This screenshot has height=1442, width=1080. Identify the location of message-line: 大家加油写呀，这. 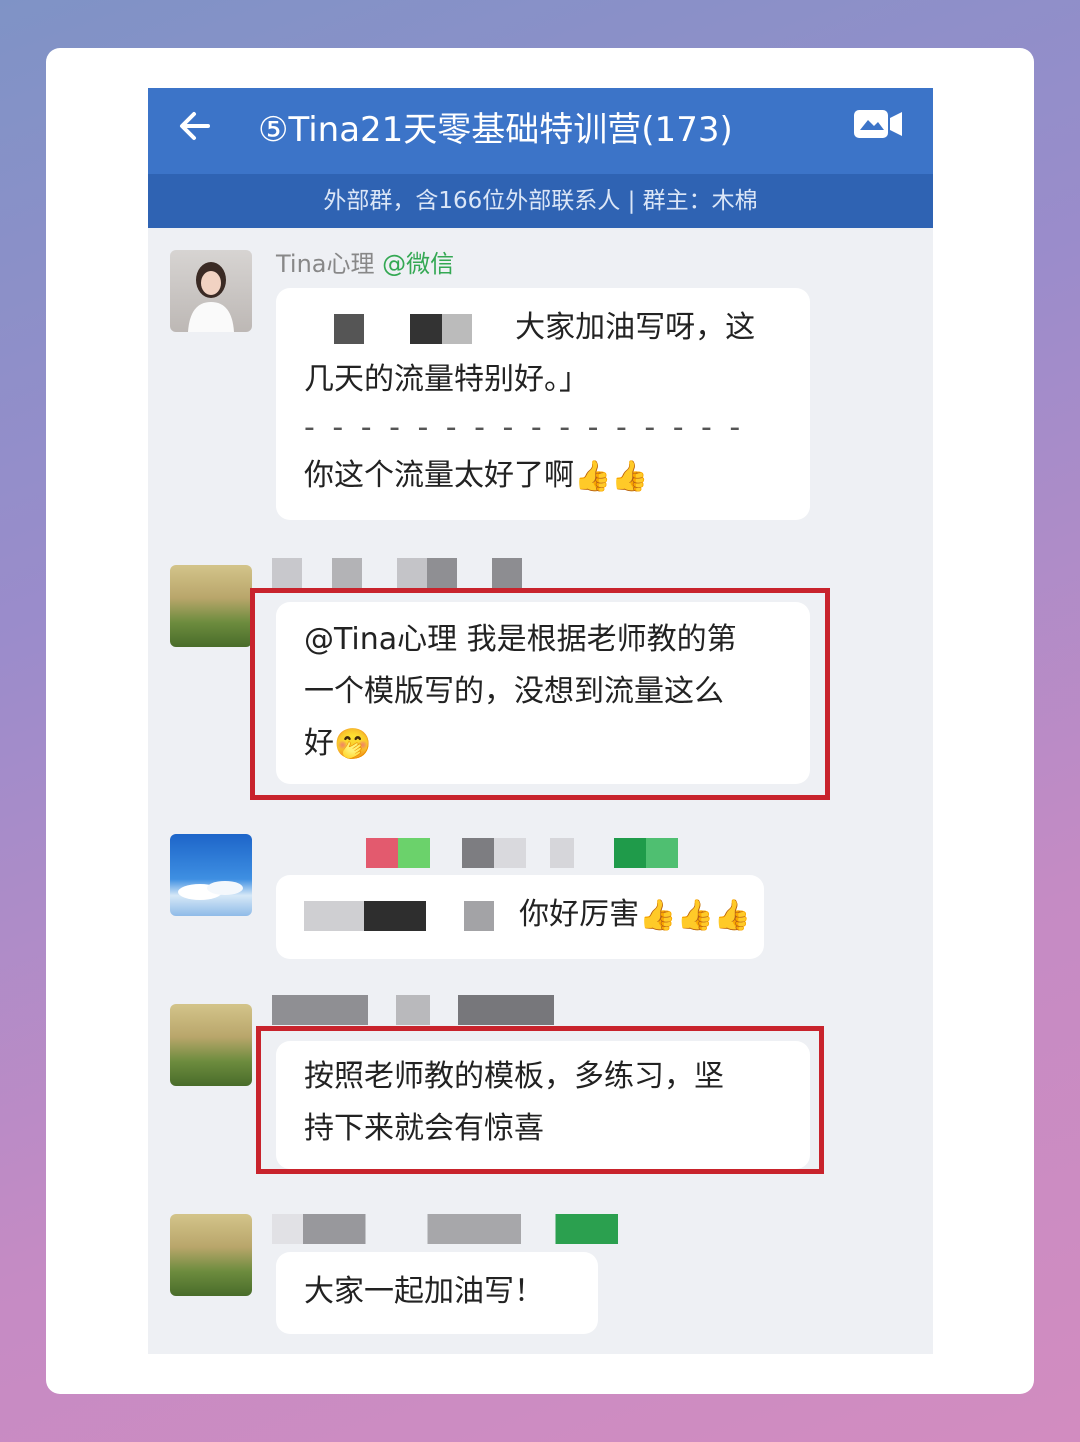
(543, 328).